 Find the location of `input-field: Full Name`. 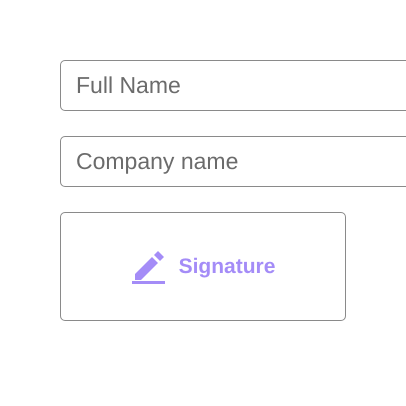

input-field: Full Name is located at coordinates (233, 85).